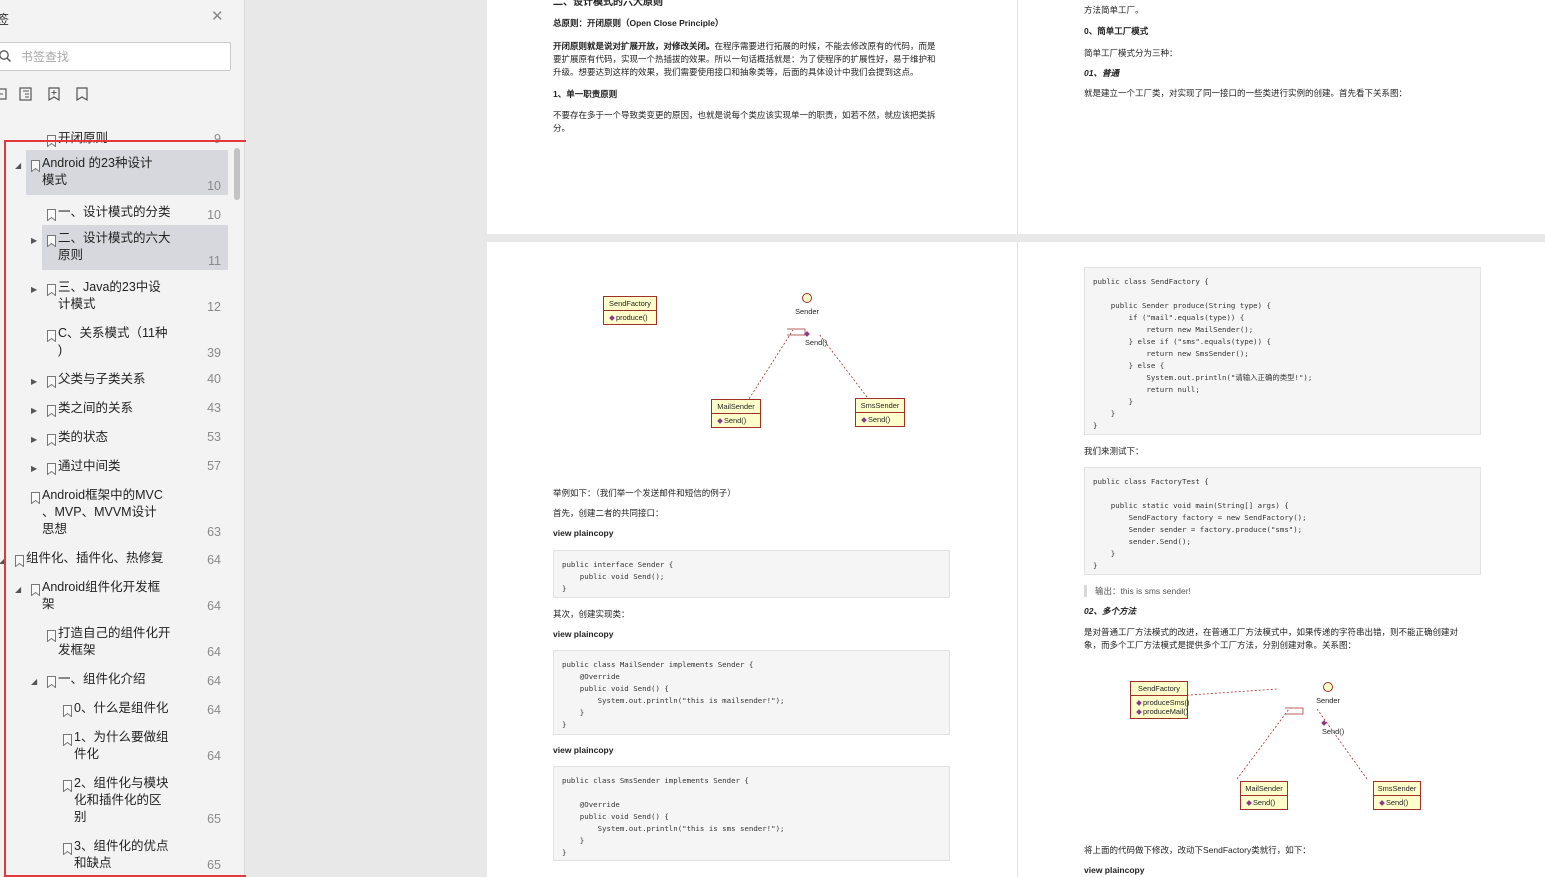  I want to click on paragraph-line: 分。, so click(562, 128).